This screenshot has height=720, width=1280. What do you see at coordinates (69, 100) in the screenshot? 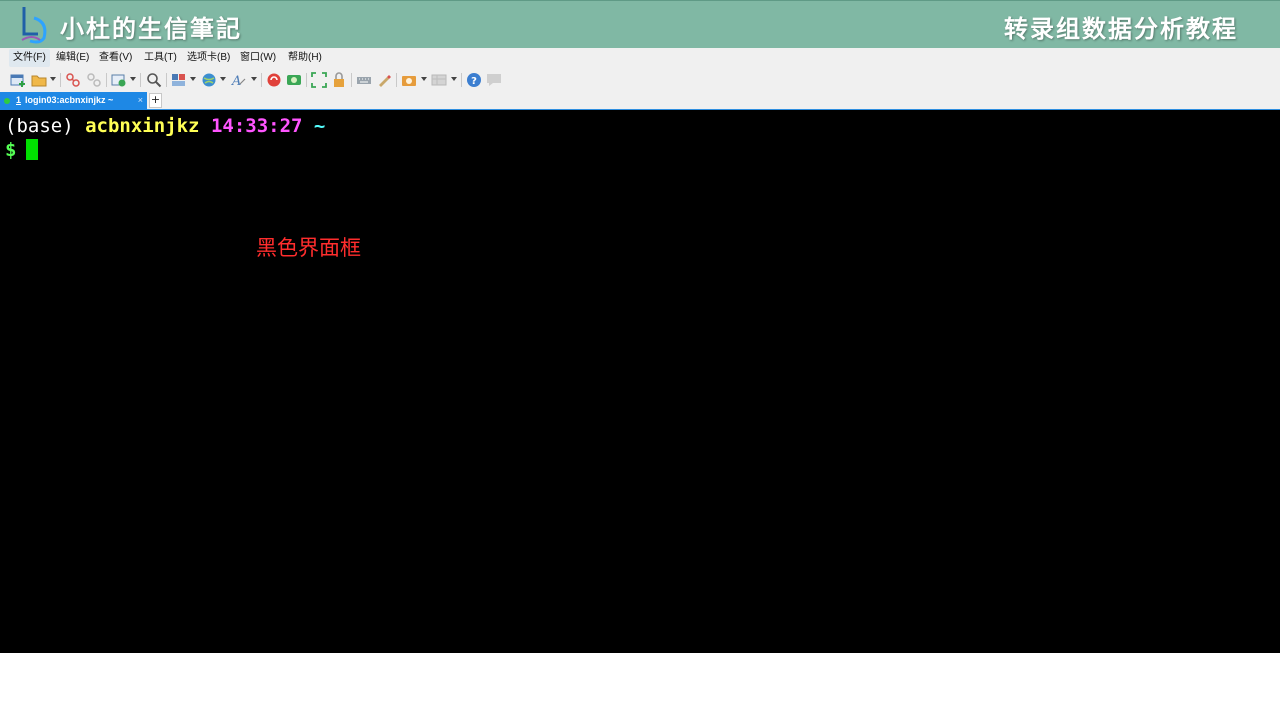
I see `tab-label: login03:acbnxinjkz ~` at bounding box center [69, 100].